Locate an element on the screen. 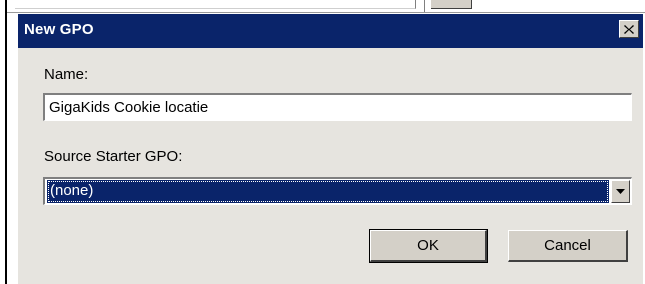 This screenshot has width=645, height=284. chevron-down-icon is located at coordinates (620, 191).